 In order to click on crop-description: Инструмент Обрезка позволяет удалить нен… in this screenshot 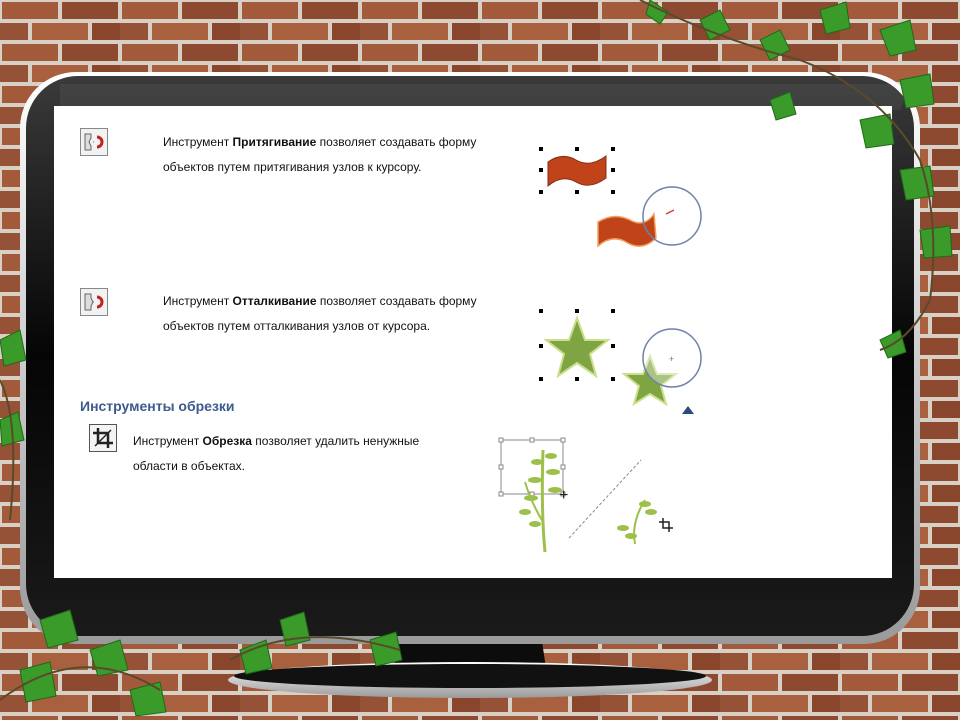, I will do `click(276, 454)`.